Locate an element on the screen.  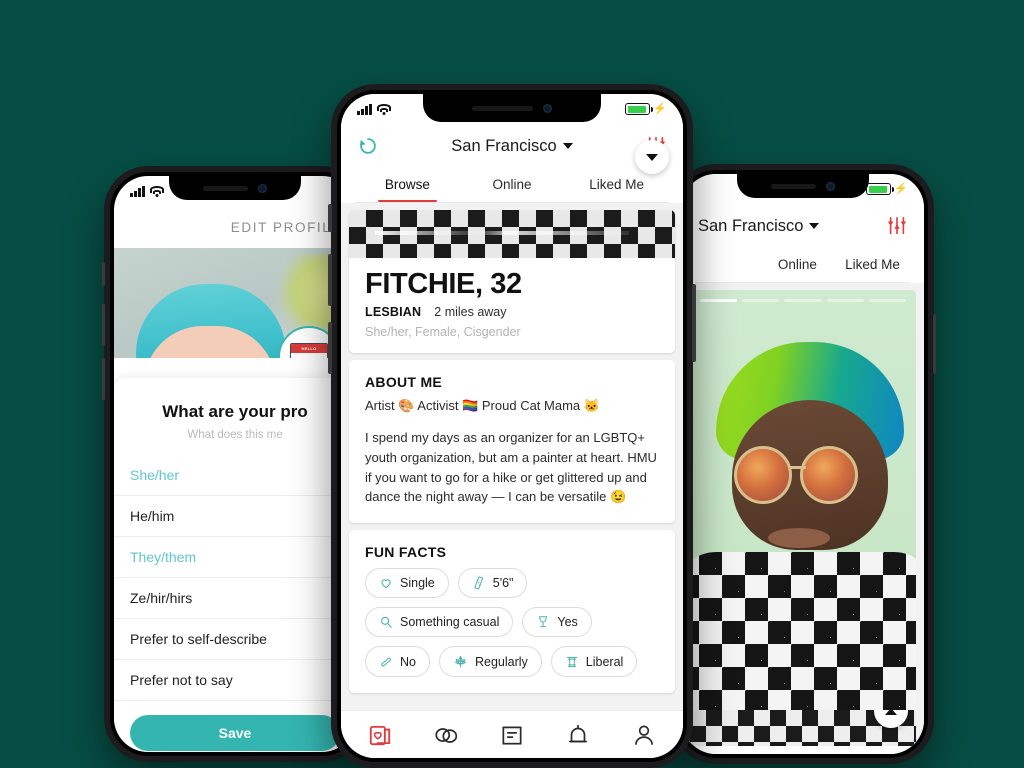
filter-sliders-icon is located at coordinates (897, 226).